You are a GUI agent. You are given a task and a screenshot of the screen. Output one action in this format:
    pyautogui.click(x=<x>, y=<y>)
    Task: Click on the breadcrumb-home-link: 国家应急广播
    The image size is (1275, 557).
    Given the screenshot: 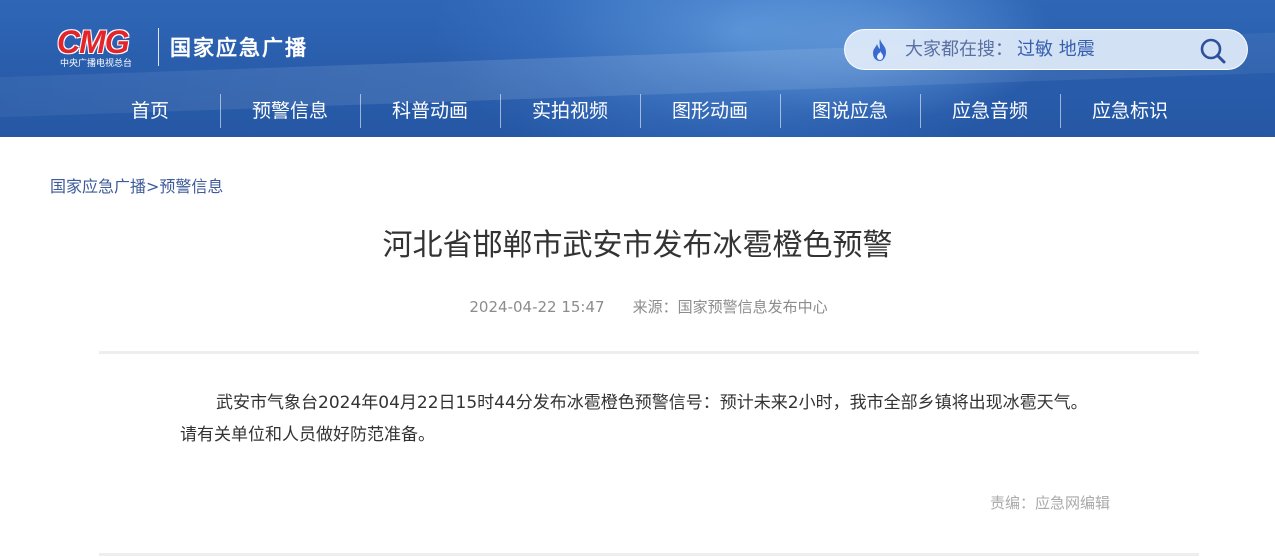 What is the action you would take?
    pyautogui.click(x=98, y=186)
    